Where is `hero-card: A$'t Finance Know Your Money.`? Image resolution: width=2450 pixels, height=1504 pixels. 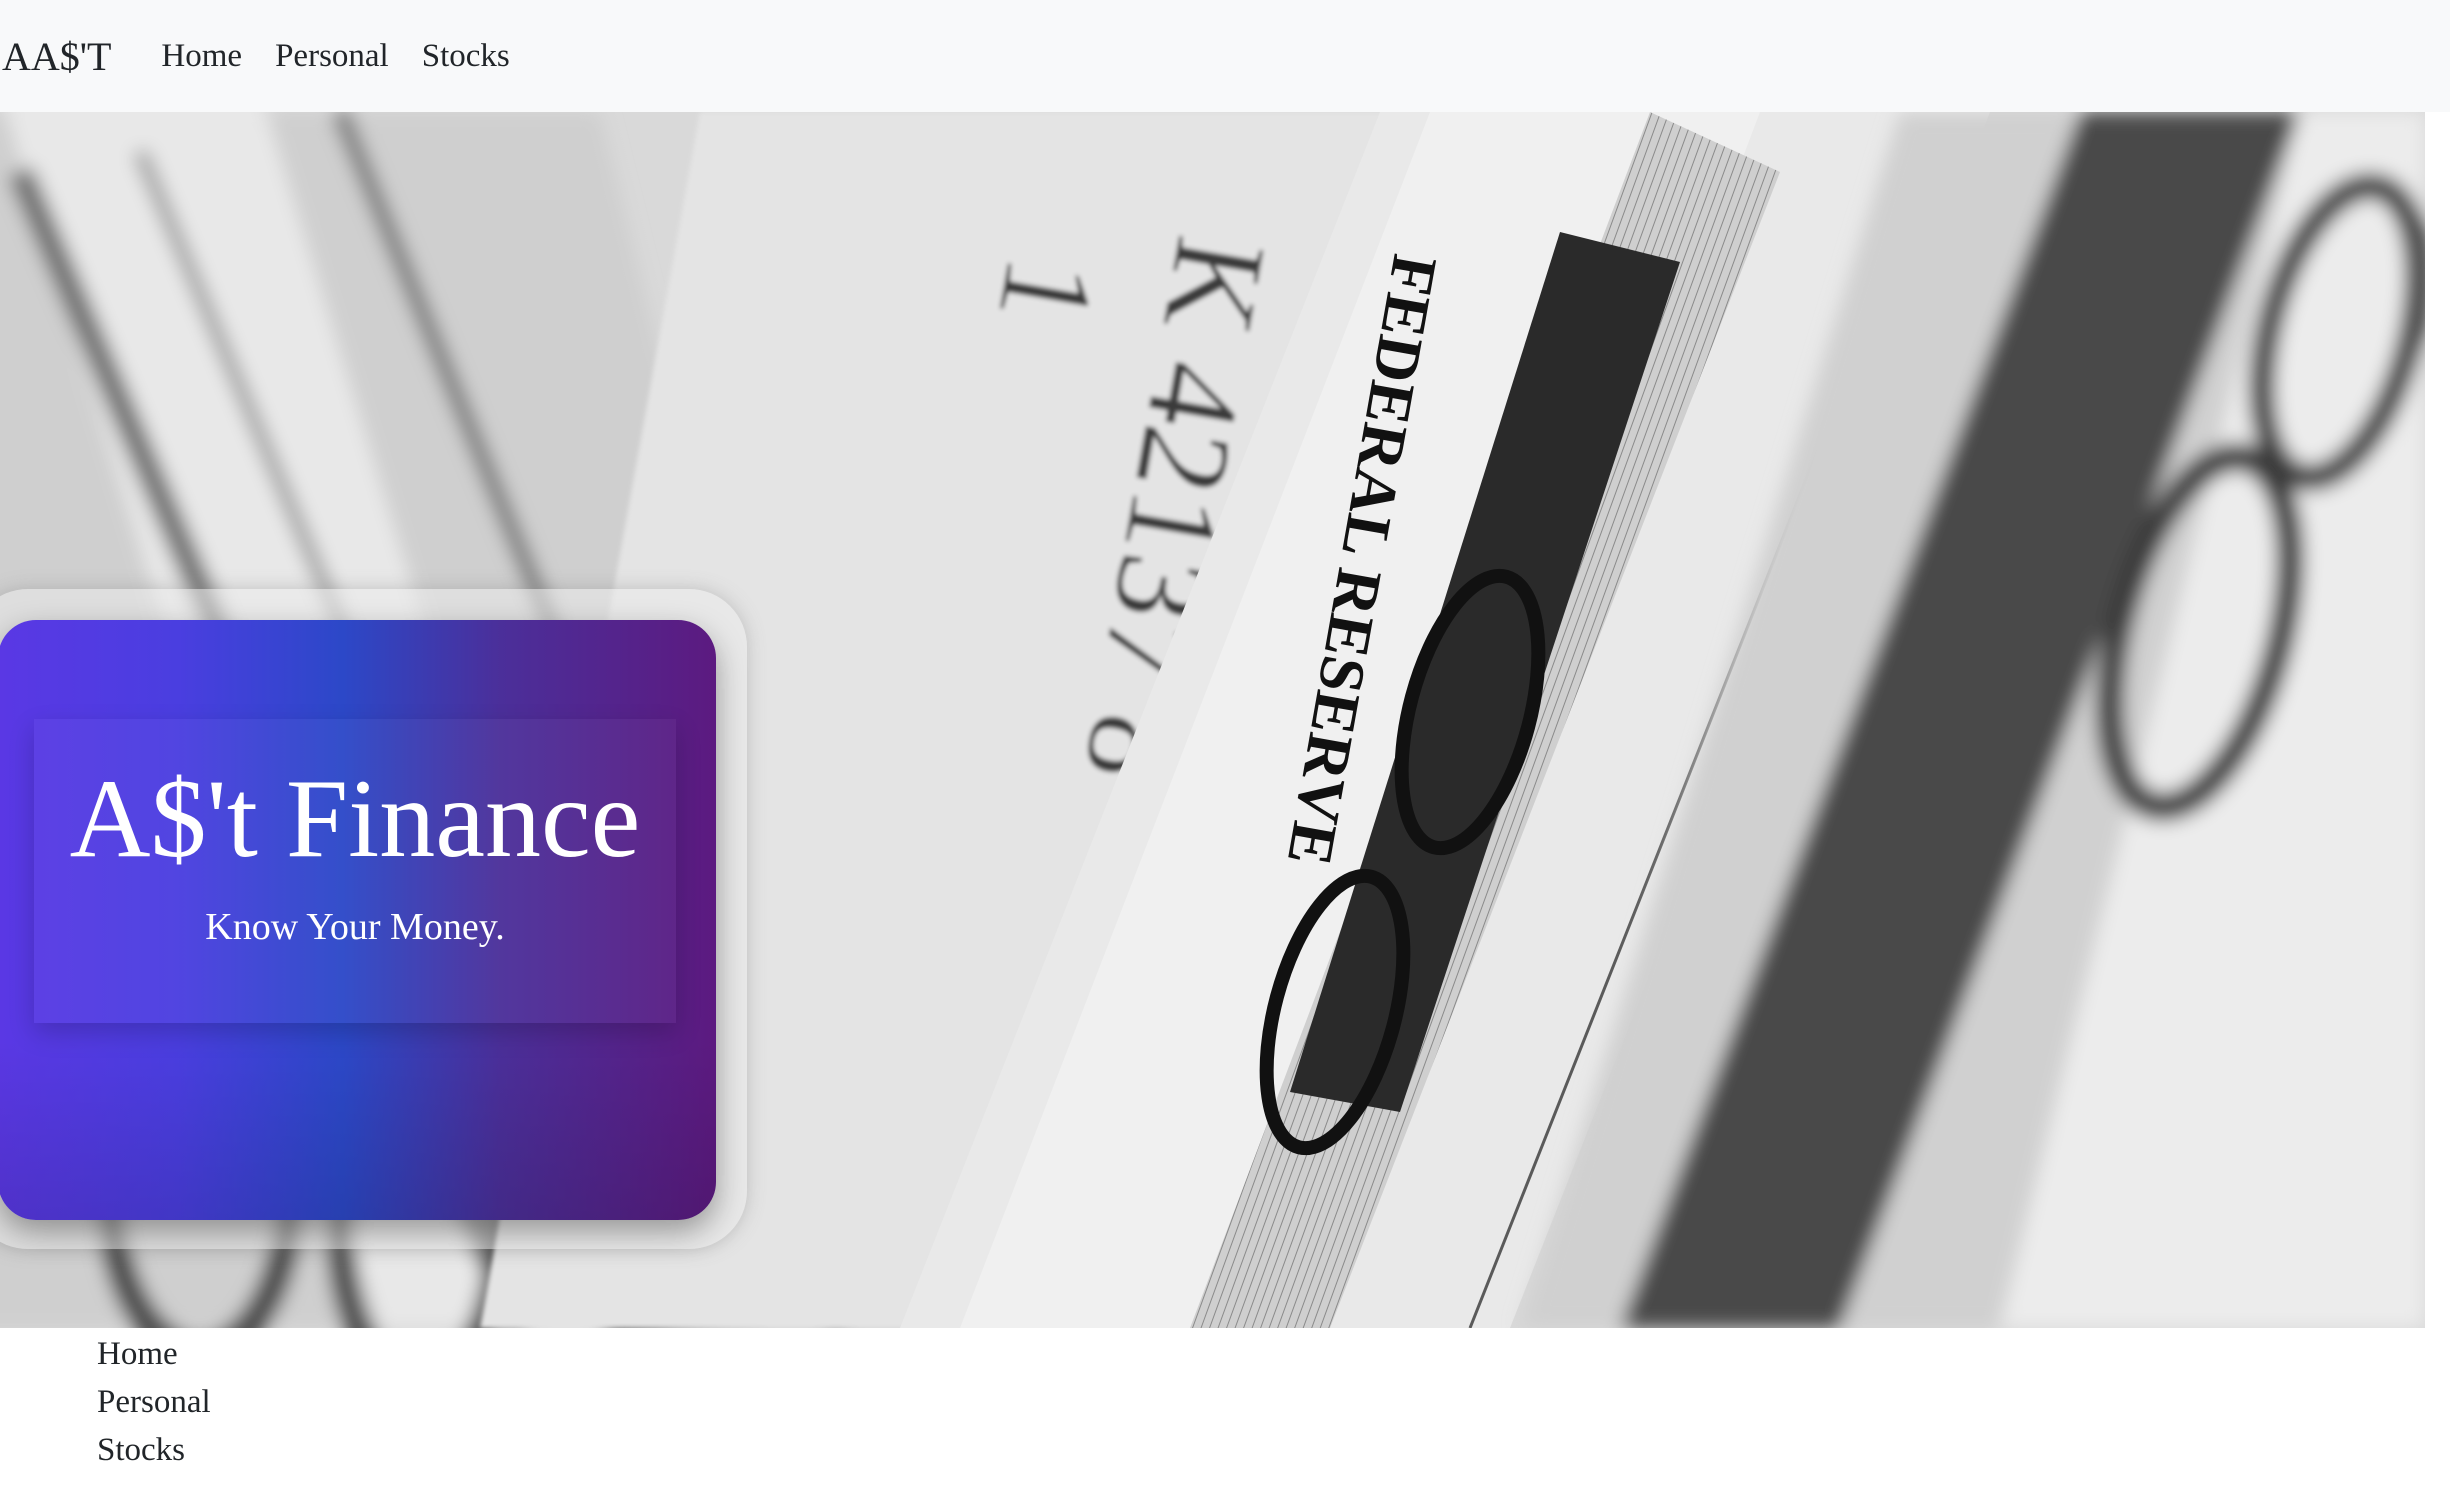
hero-card: A$'t Finance Know Your Money. is located at coordinates (358, 920).